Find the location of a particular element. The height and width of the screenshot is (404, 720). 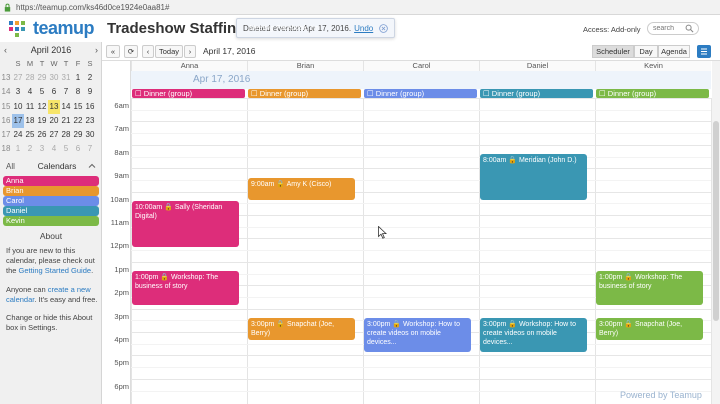

hour-label: 8am is located at coordinates (121, 152).